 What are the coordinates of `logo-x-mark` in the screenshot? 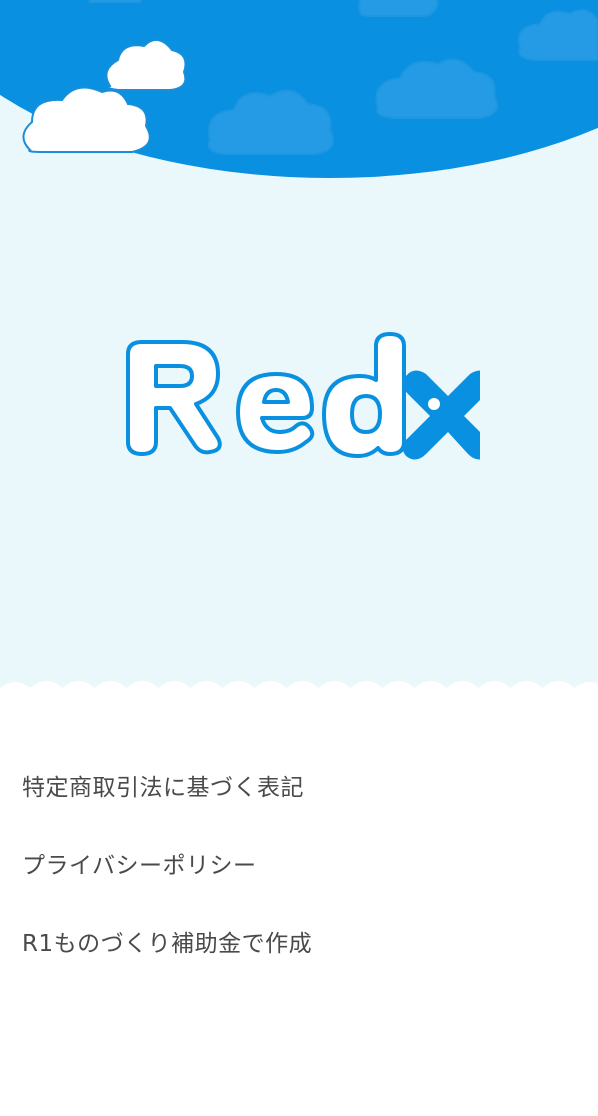 It's located at (441, 415).